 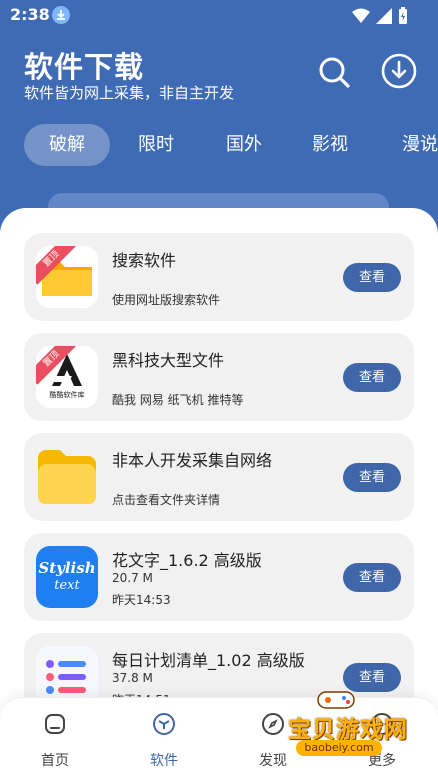 What do you see at coordinates (336, 700) in the screenshot?
I see `gamepad-icon` at bounding box center [336, 700].